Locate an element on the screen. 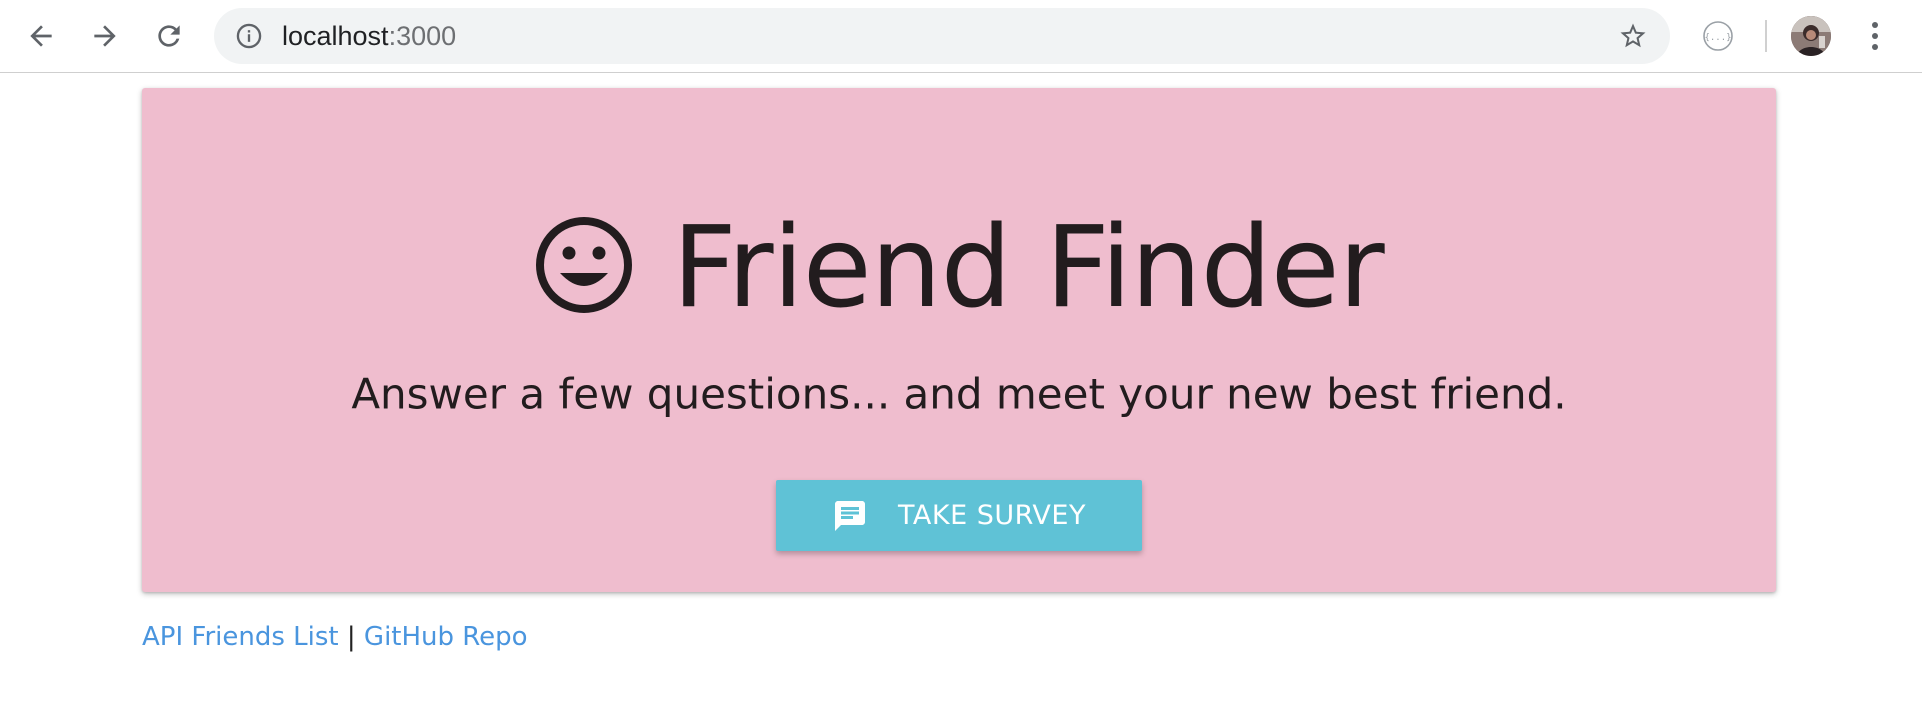  reload-icon is located at coordinates (169, 36).